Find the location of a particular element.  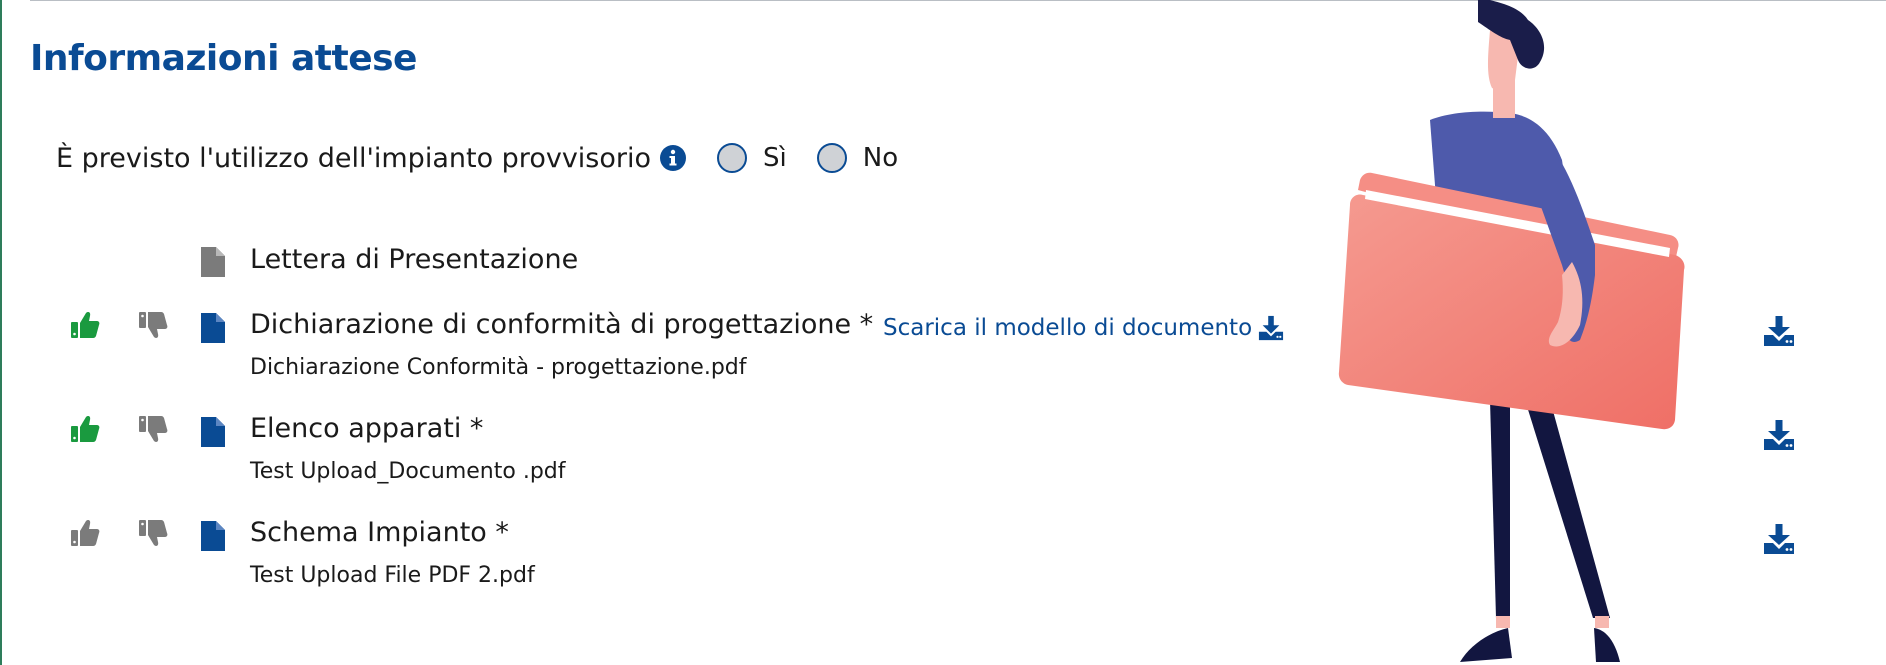

radio-button-no is located at coordinates (831, 158).